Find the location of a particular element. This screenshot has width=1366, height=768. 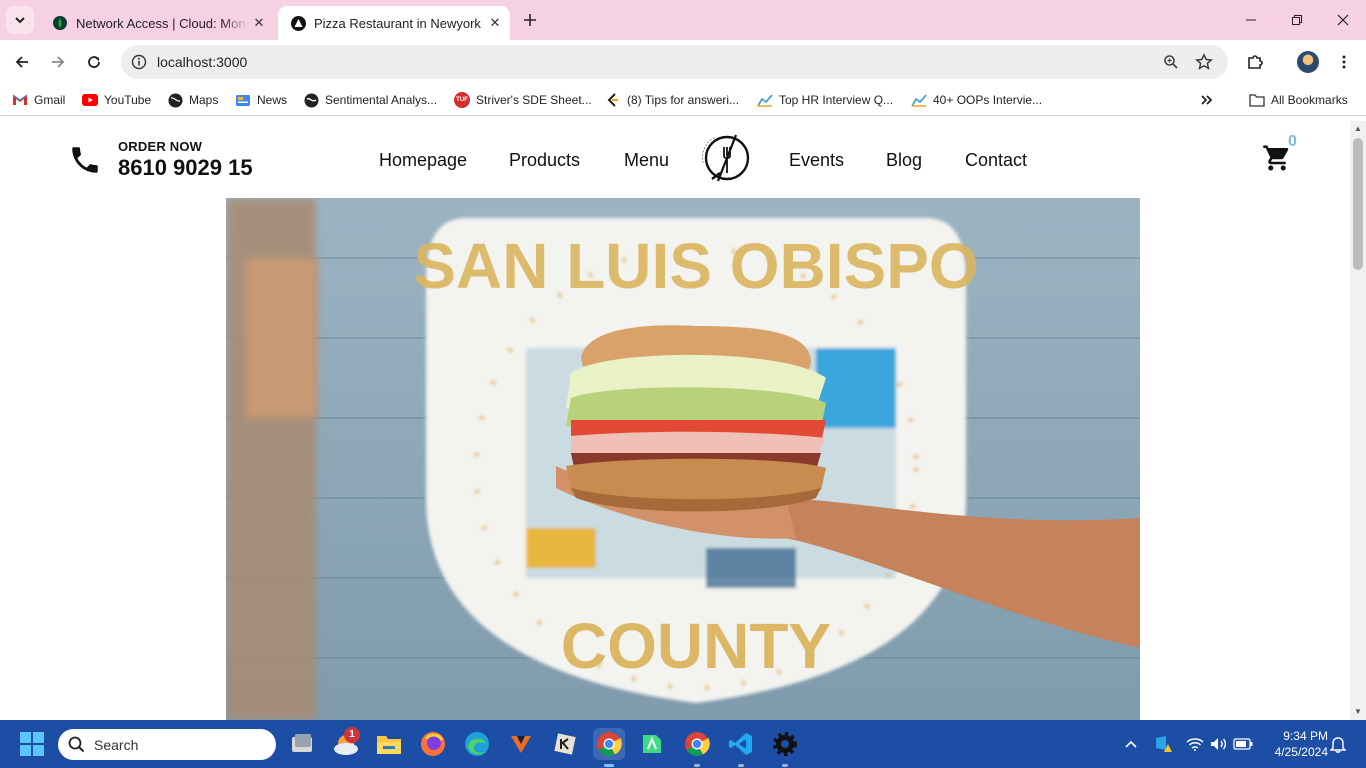

folder-icon is located at coordinates (1257, 100).